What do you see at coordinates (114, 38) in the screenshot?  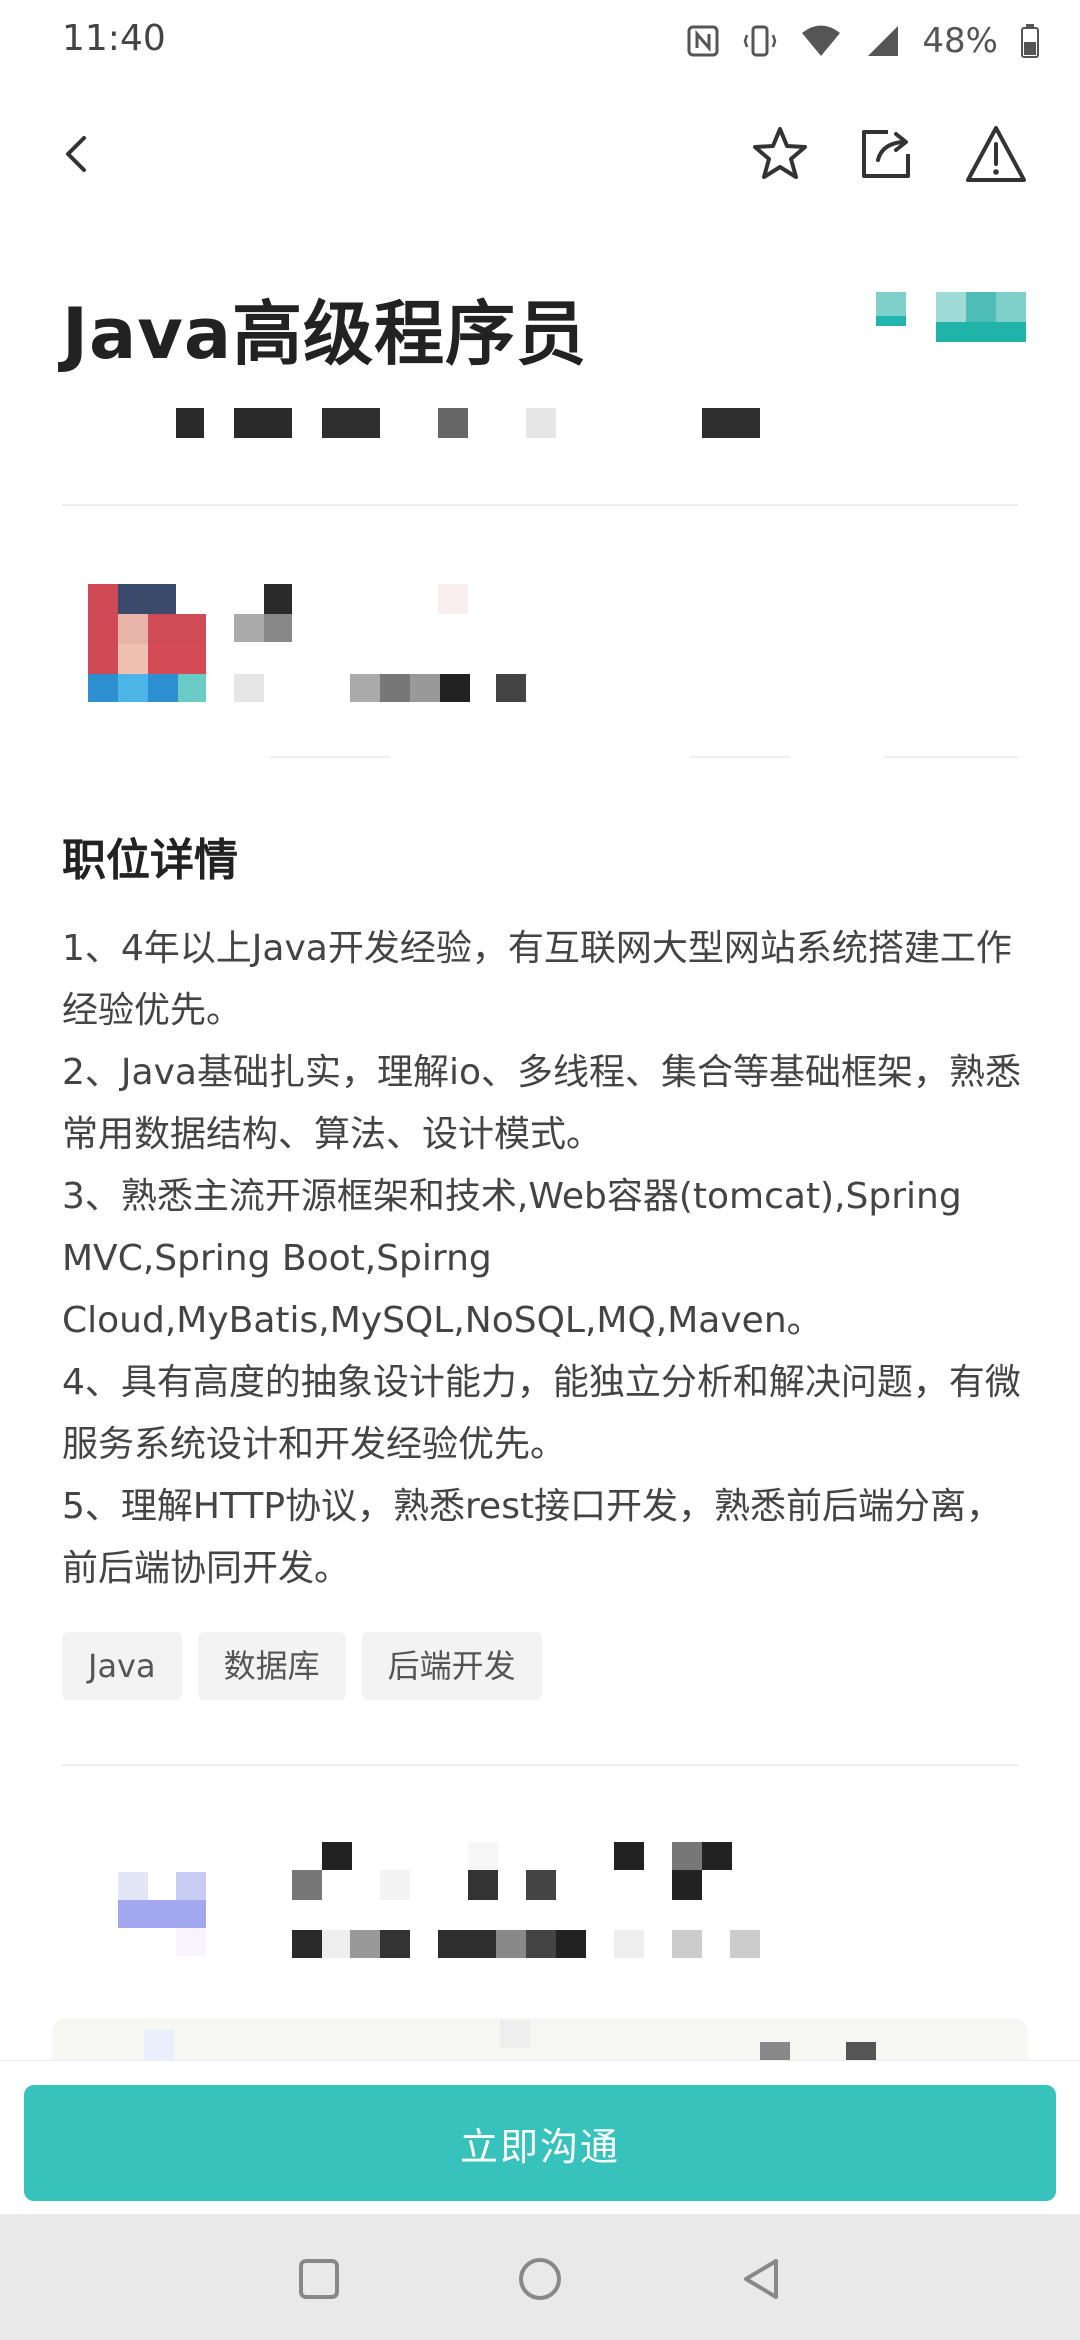 I see `status-time: 11:40` at bounding box center [114, 38].